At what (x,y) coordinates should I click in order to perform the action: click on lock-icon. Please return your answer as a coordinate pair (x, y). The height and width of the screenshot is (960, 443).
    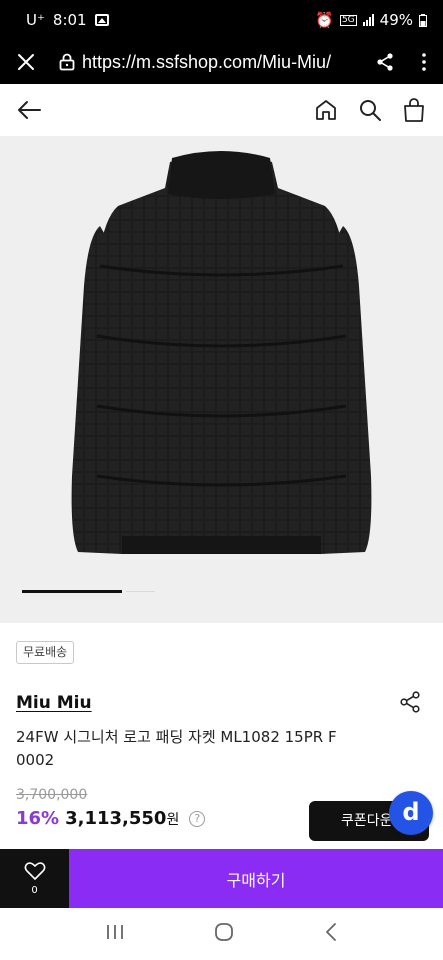
    Looking at the image, I should click on (67, 62).